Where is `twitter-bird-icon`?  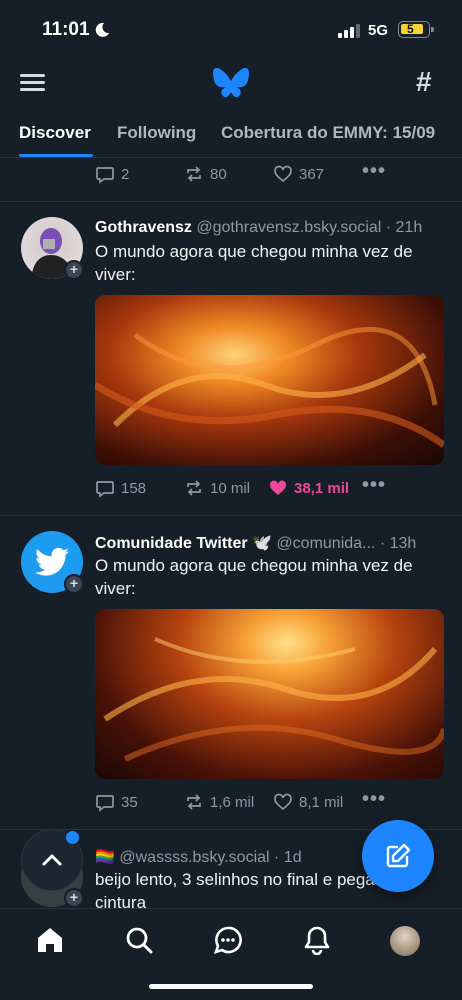
twitter-bird-icon is located at coordinates (52, 561).